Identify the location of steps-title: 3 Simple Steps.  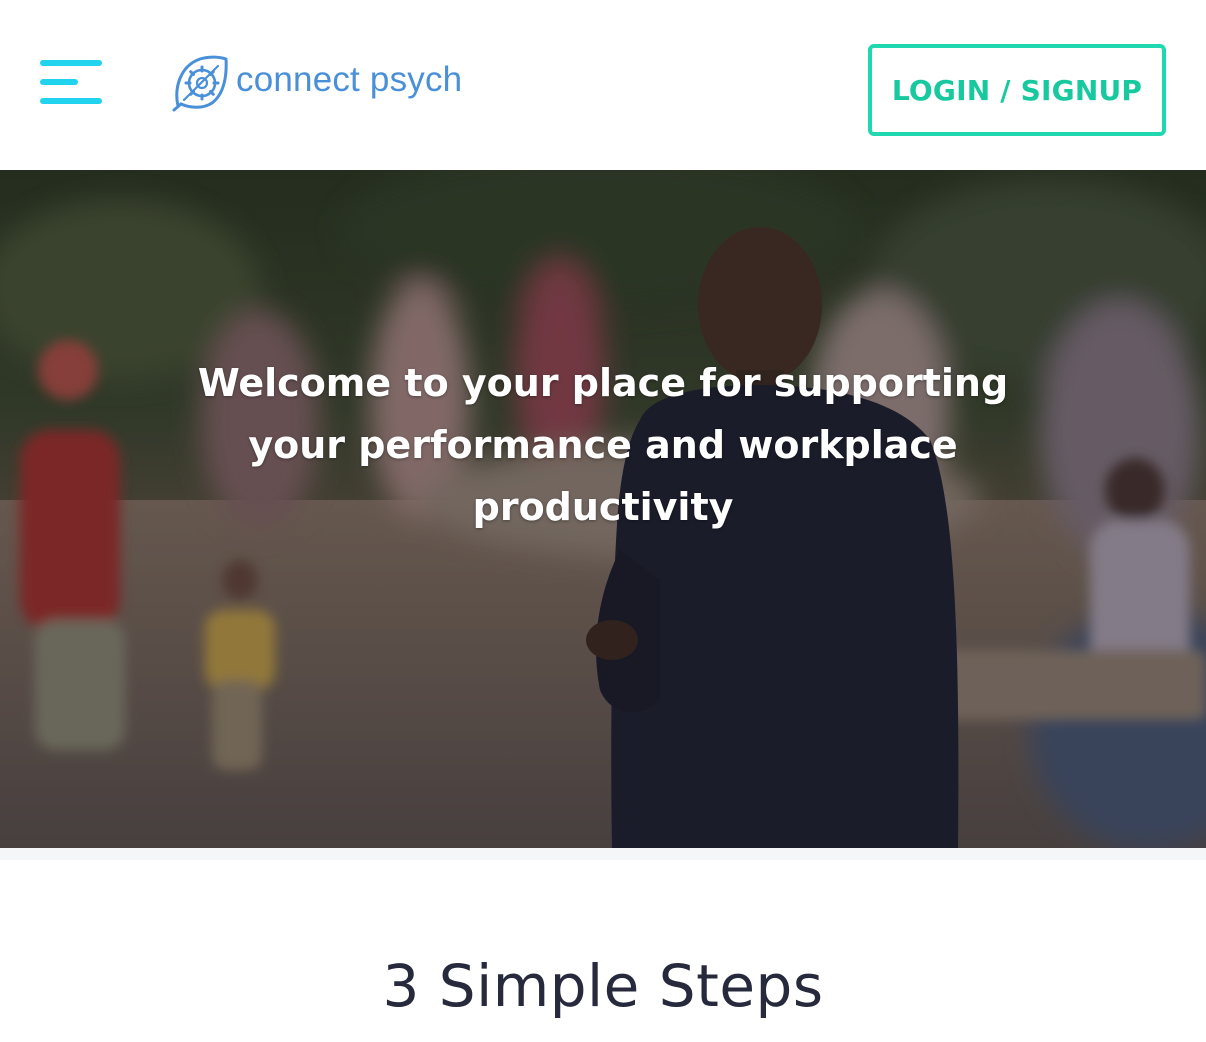
(603, 986).